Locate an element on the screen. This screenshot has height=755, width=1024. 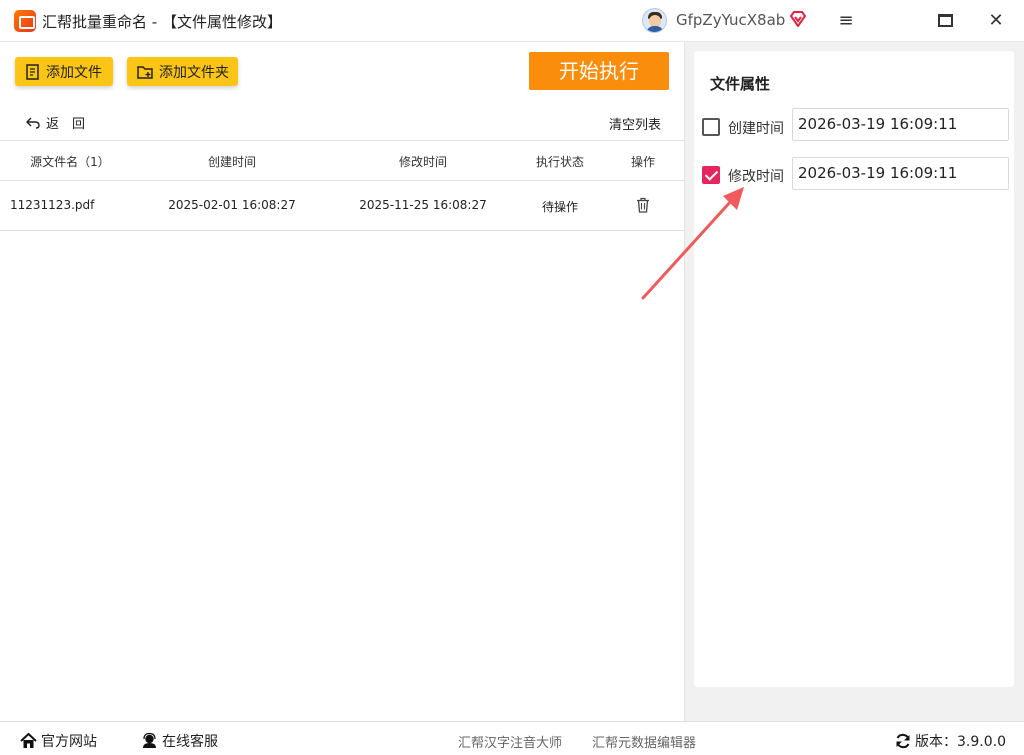
created-time-checkbox is located at coordinates (711, 127).